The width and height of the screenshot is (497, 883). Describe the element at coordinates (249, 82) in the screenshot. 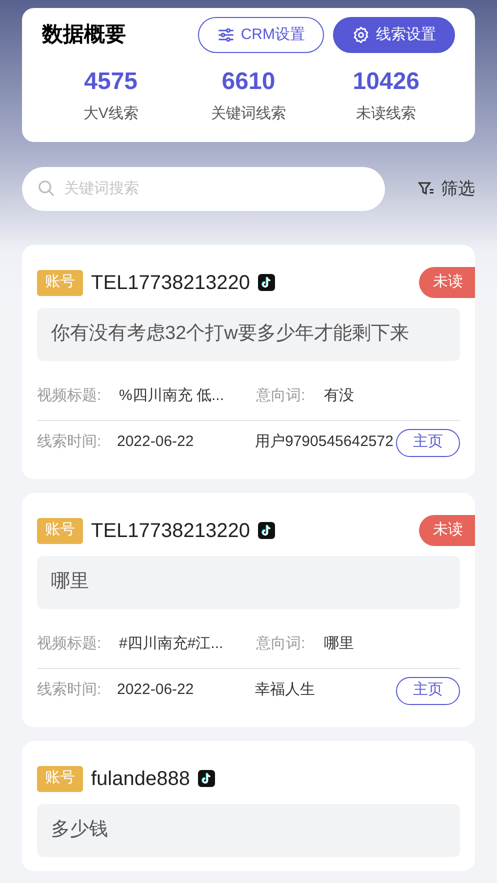

I see `stat-value: 6610` at that location.